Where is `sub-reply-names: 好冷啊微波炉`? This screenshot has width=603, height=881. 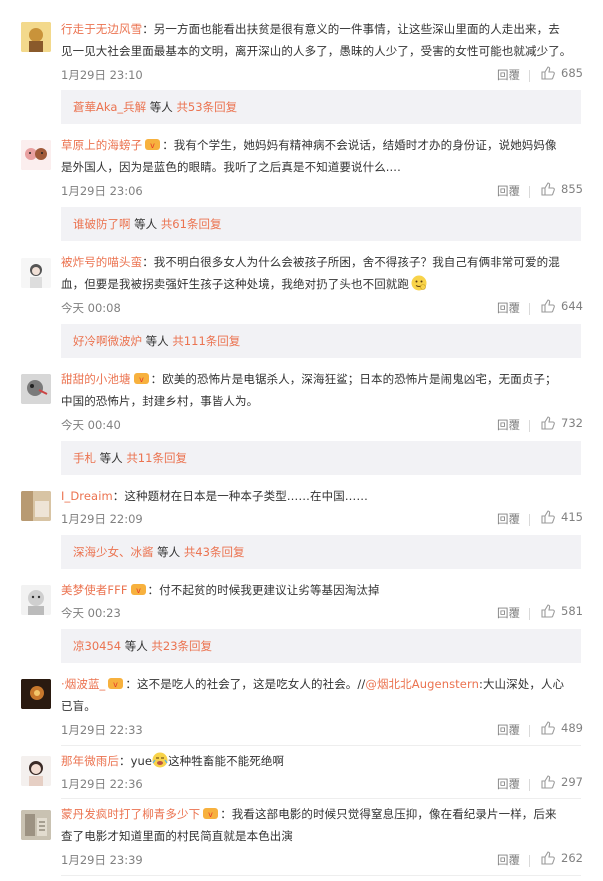 sub-reply-names: 好冷啊微波炉 is located at coordinates (107, 341).